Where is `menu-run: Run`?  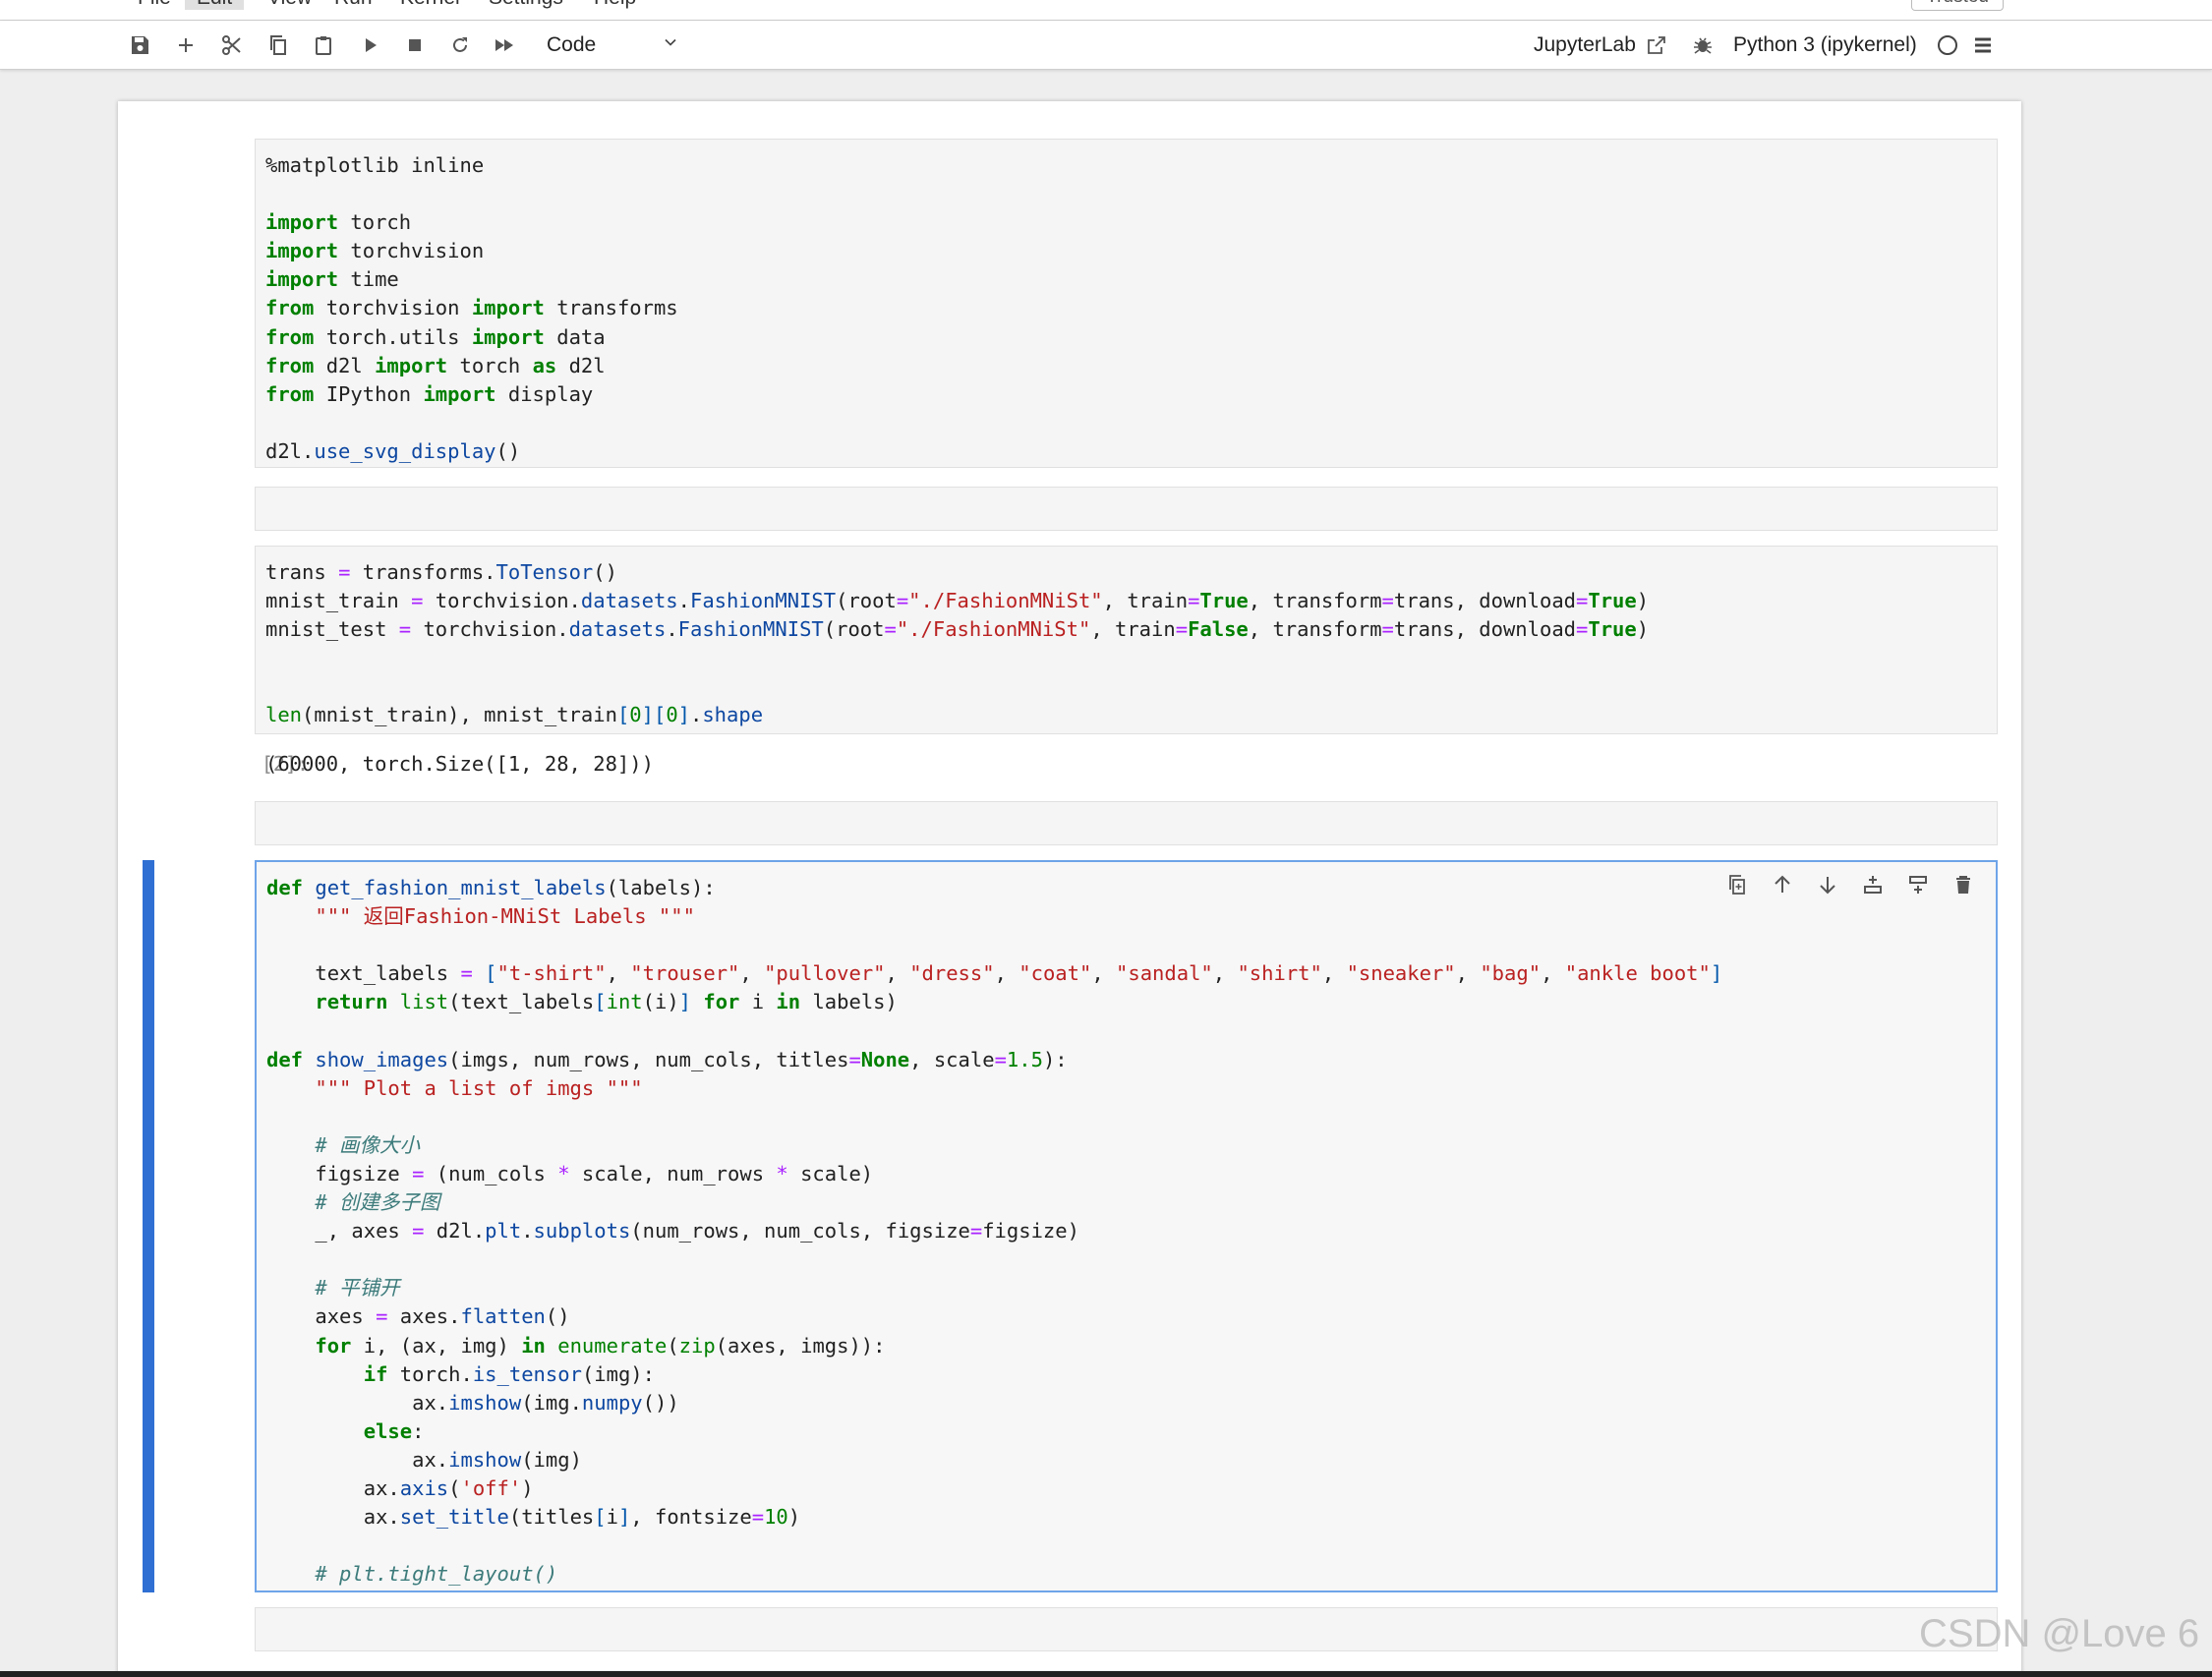 menu-run: Run is located at coordinates (354, 5).